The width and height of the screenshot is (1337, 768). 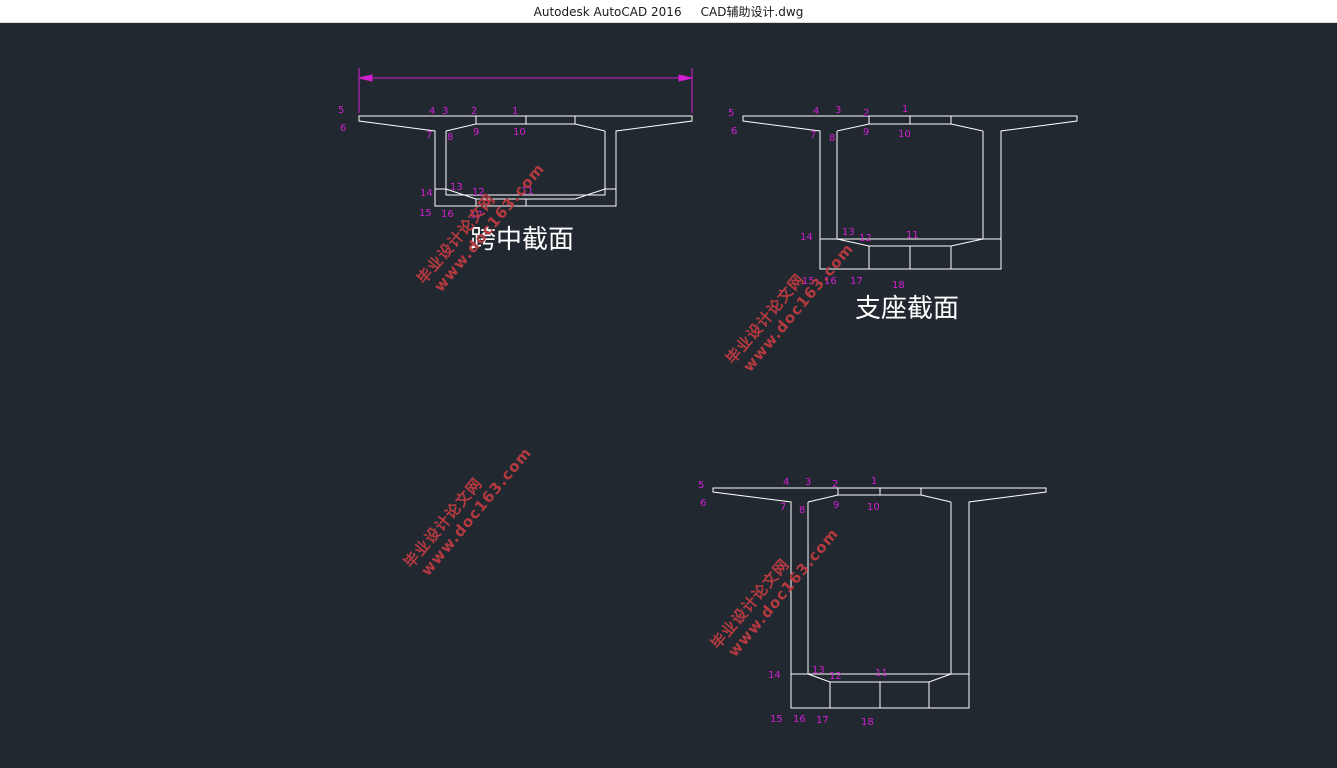 I want to click on watermark-4: 毕业设计论文网 www.doc163.com, so click(x=774, y=593).